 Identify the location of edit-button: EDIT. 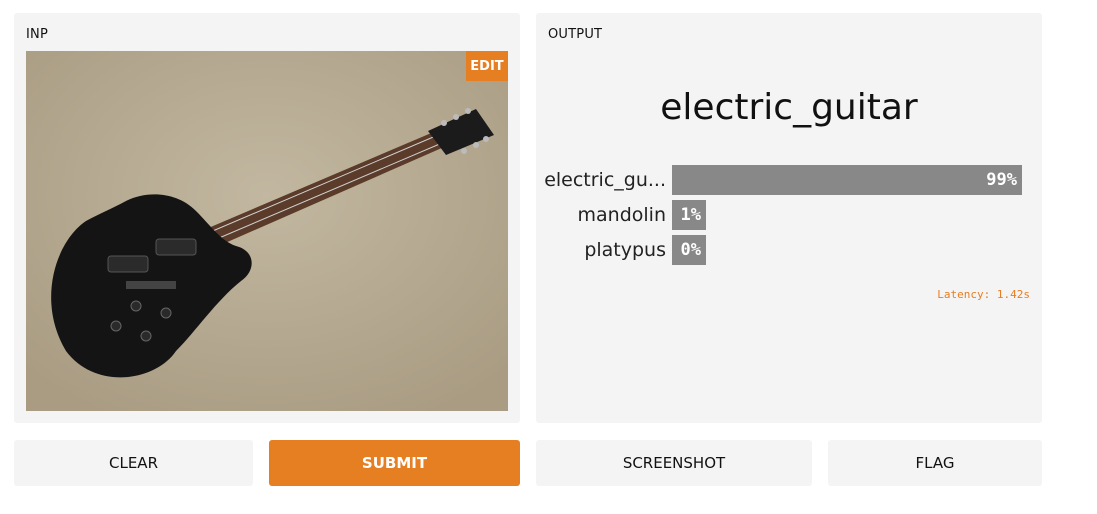
(487, 66).